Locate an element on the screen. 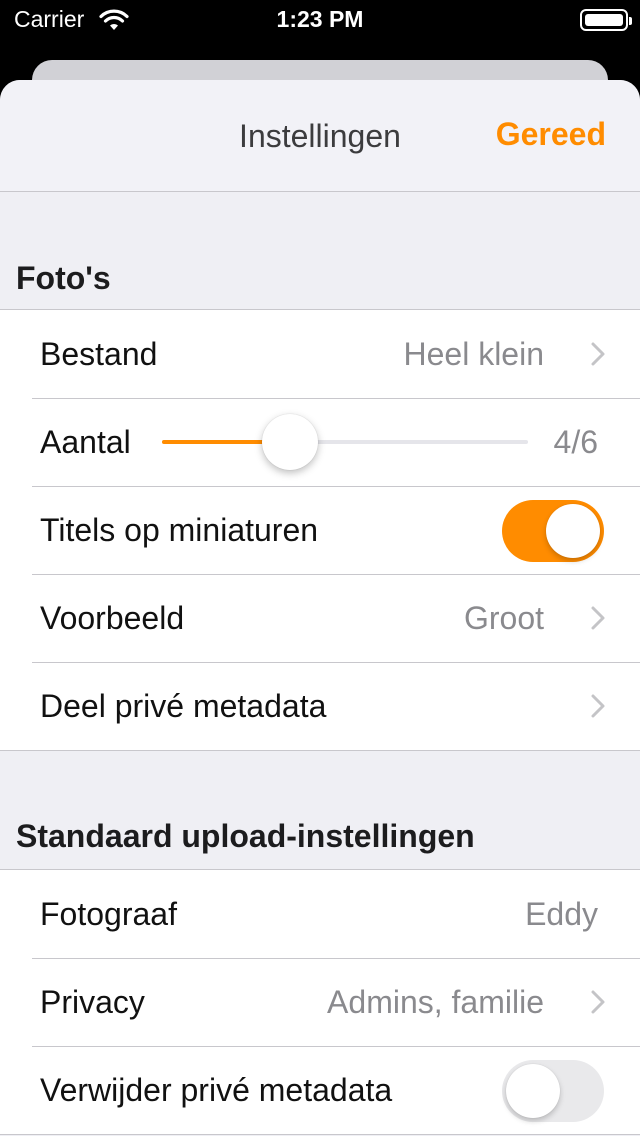 The height and width of the screenshot is (1136, 640). navigation-bar: Instellingen Gereed is located at coordinates (320, 136).